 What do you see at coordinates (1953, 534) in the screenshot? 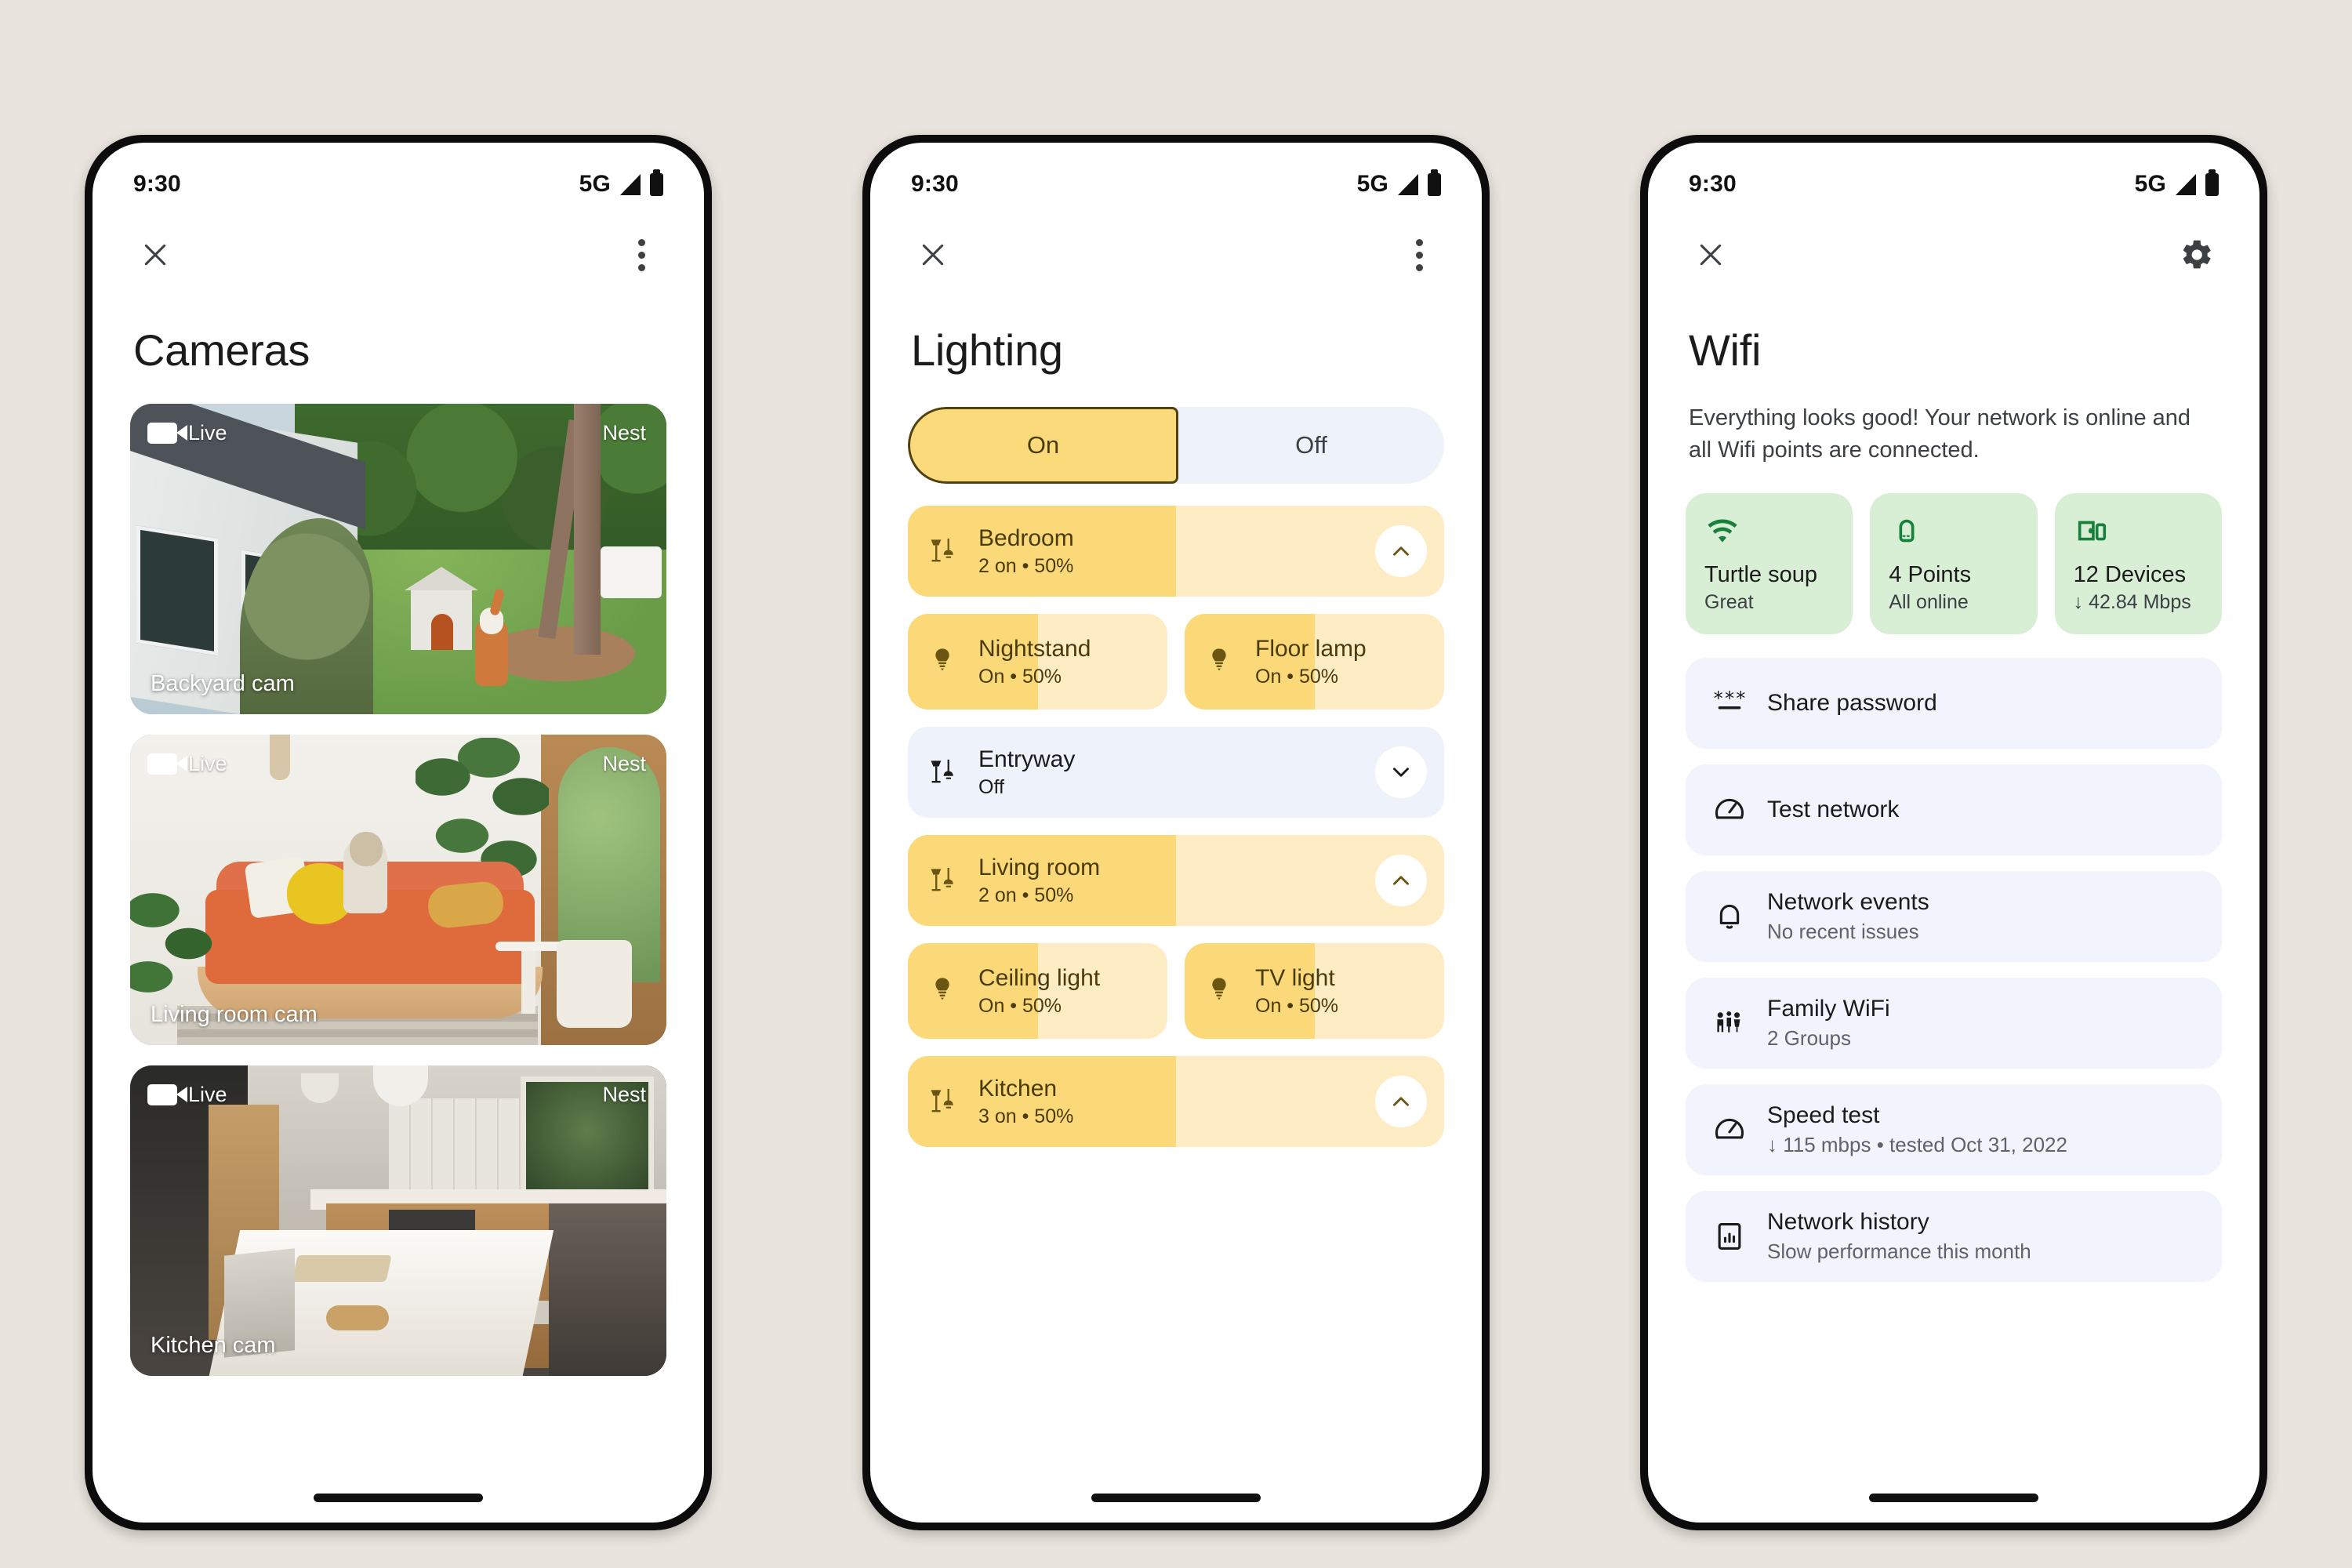
I see `wifi-point-icon` at bounding box center [1953, 534].